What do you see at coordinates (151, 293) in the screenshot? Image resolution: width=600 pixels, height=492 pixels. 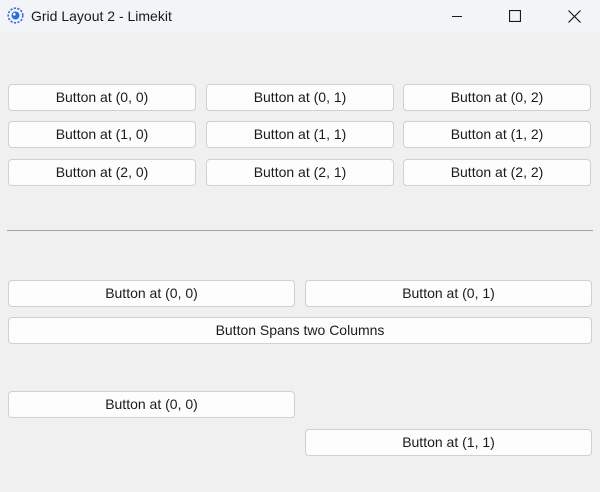 I see `grid2-button-0-0: Button at (0, 0)` at bounding box center [151, 293].